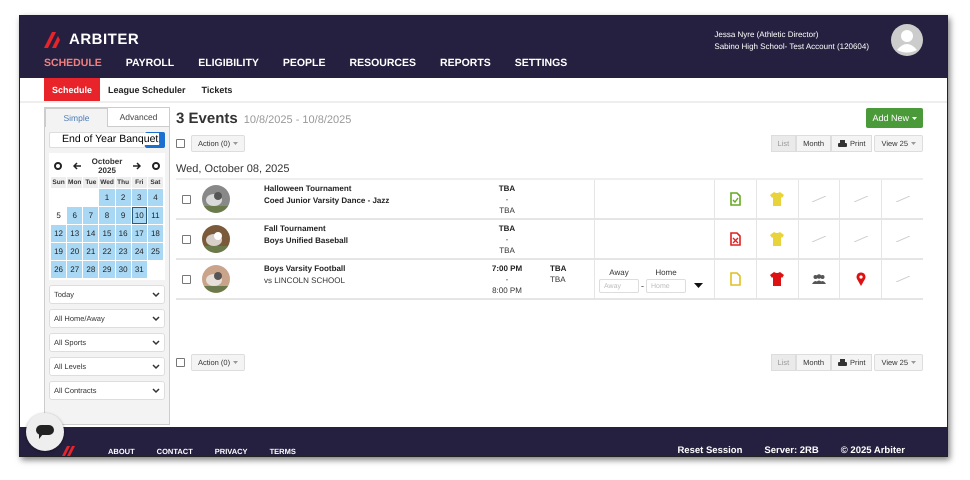  What do you see at coordinates (666, 272) in the screenshot?
I see `score-label: Home` at bounding box center [666, 272].